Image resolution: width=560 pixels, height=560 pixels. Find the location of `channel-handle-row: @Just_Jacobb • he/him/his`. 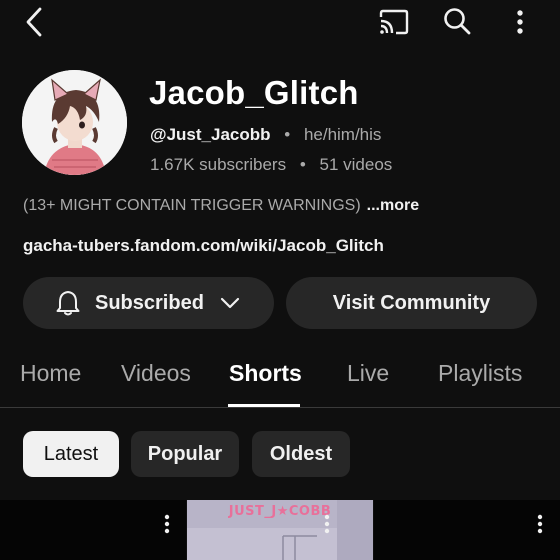

channel-handle-row: @Just_Jacobb • he/him/his is located at coordinates (265, 135).